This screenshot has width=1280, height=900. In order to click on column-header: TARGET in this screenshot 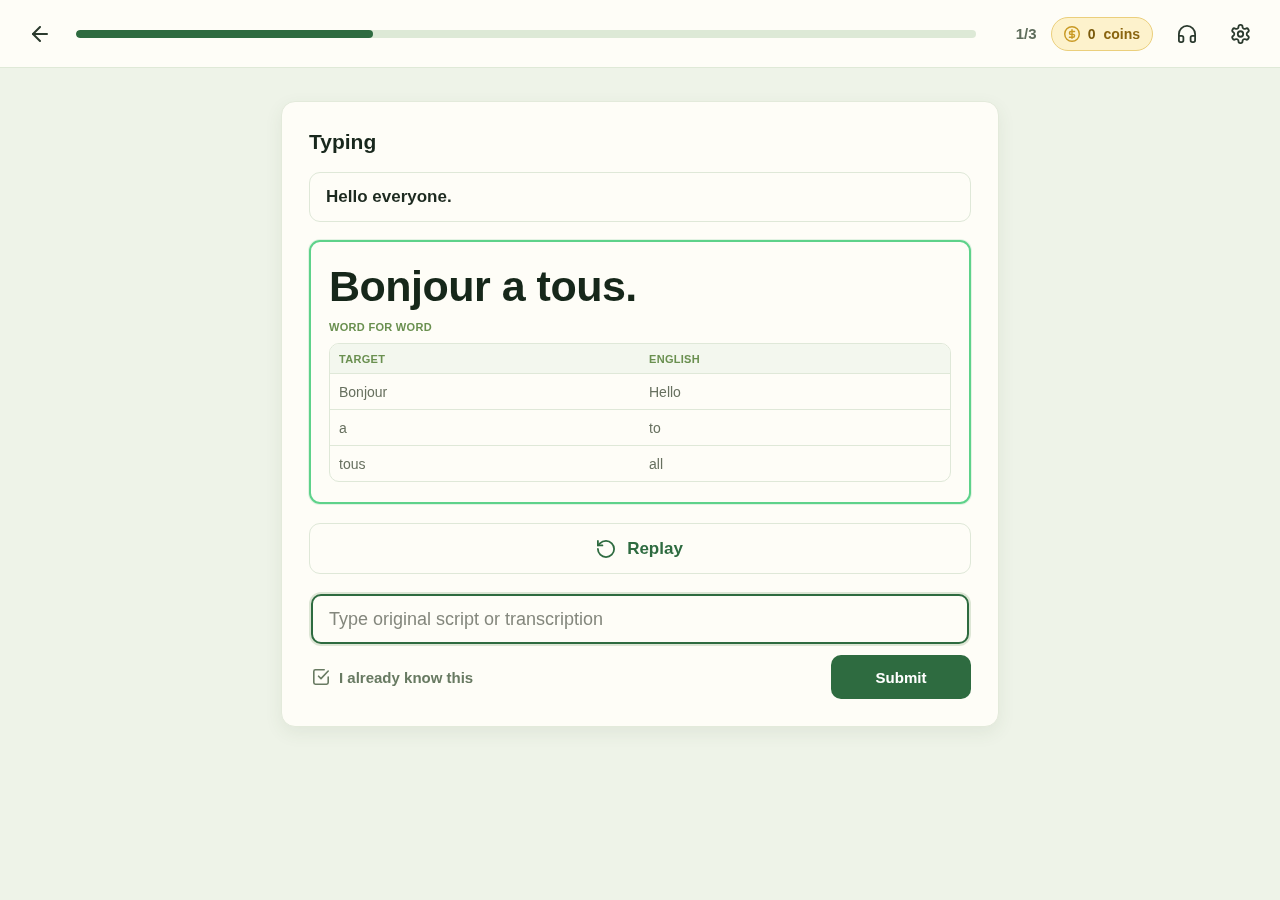, I will do `click(362, 358)`.